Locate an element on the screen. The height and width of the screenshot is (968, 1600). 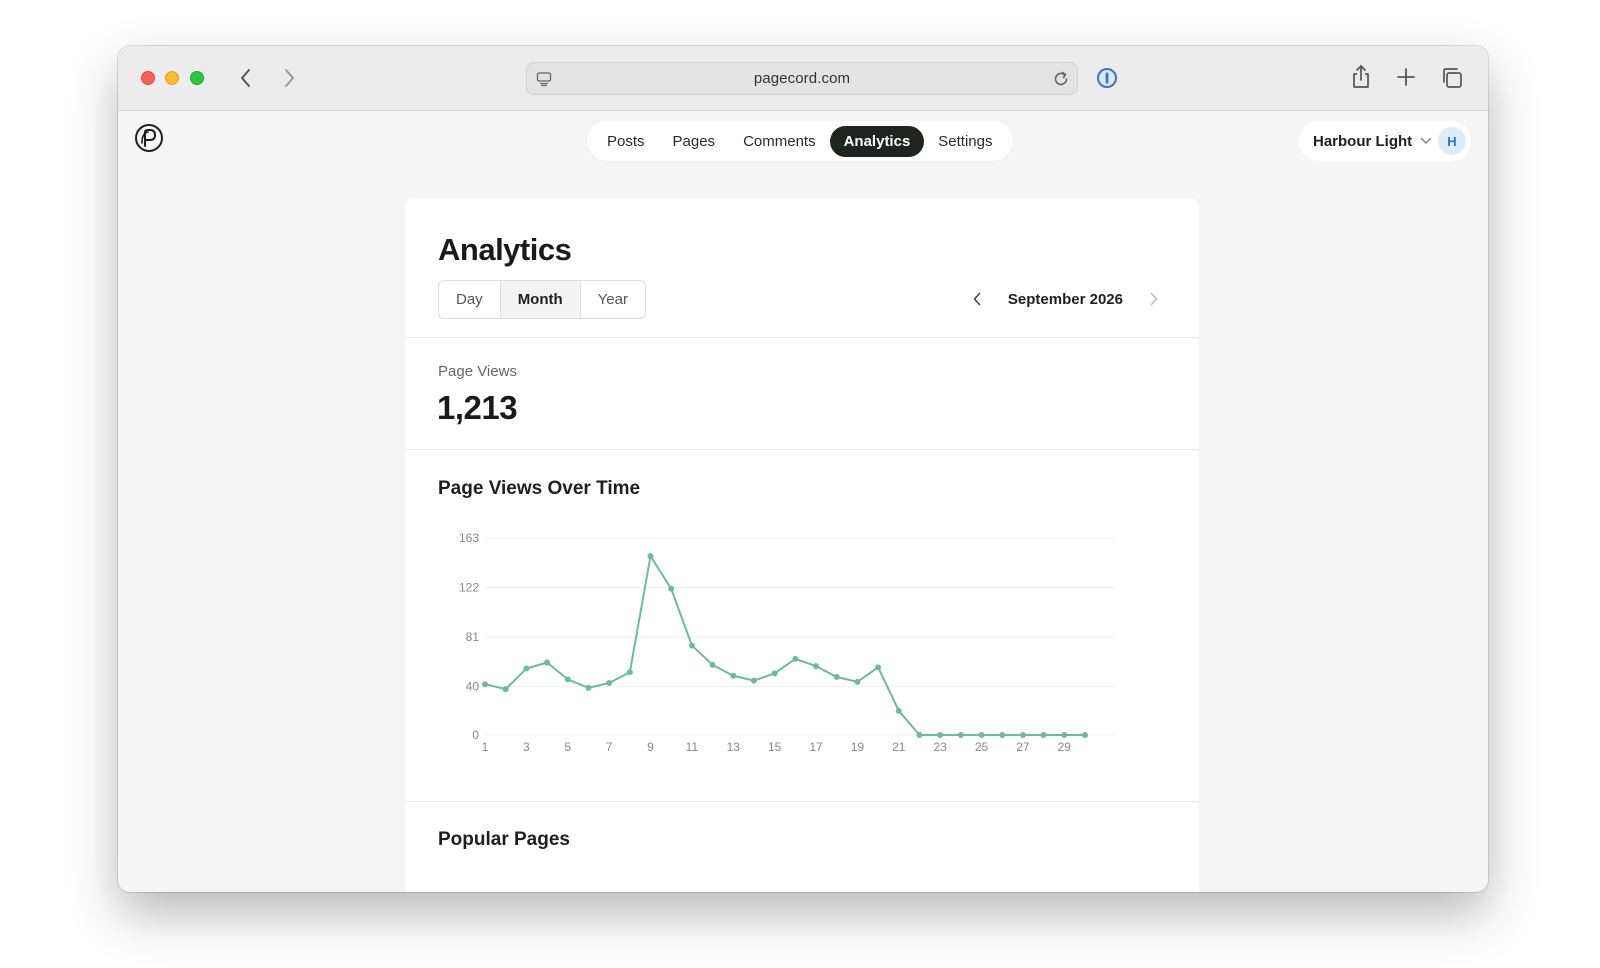
minimize-window-button is located at coordinates (172, 78).